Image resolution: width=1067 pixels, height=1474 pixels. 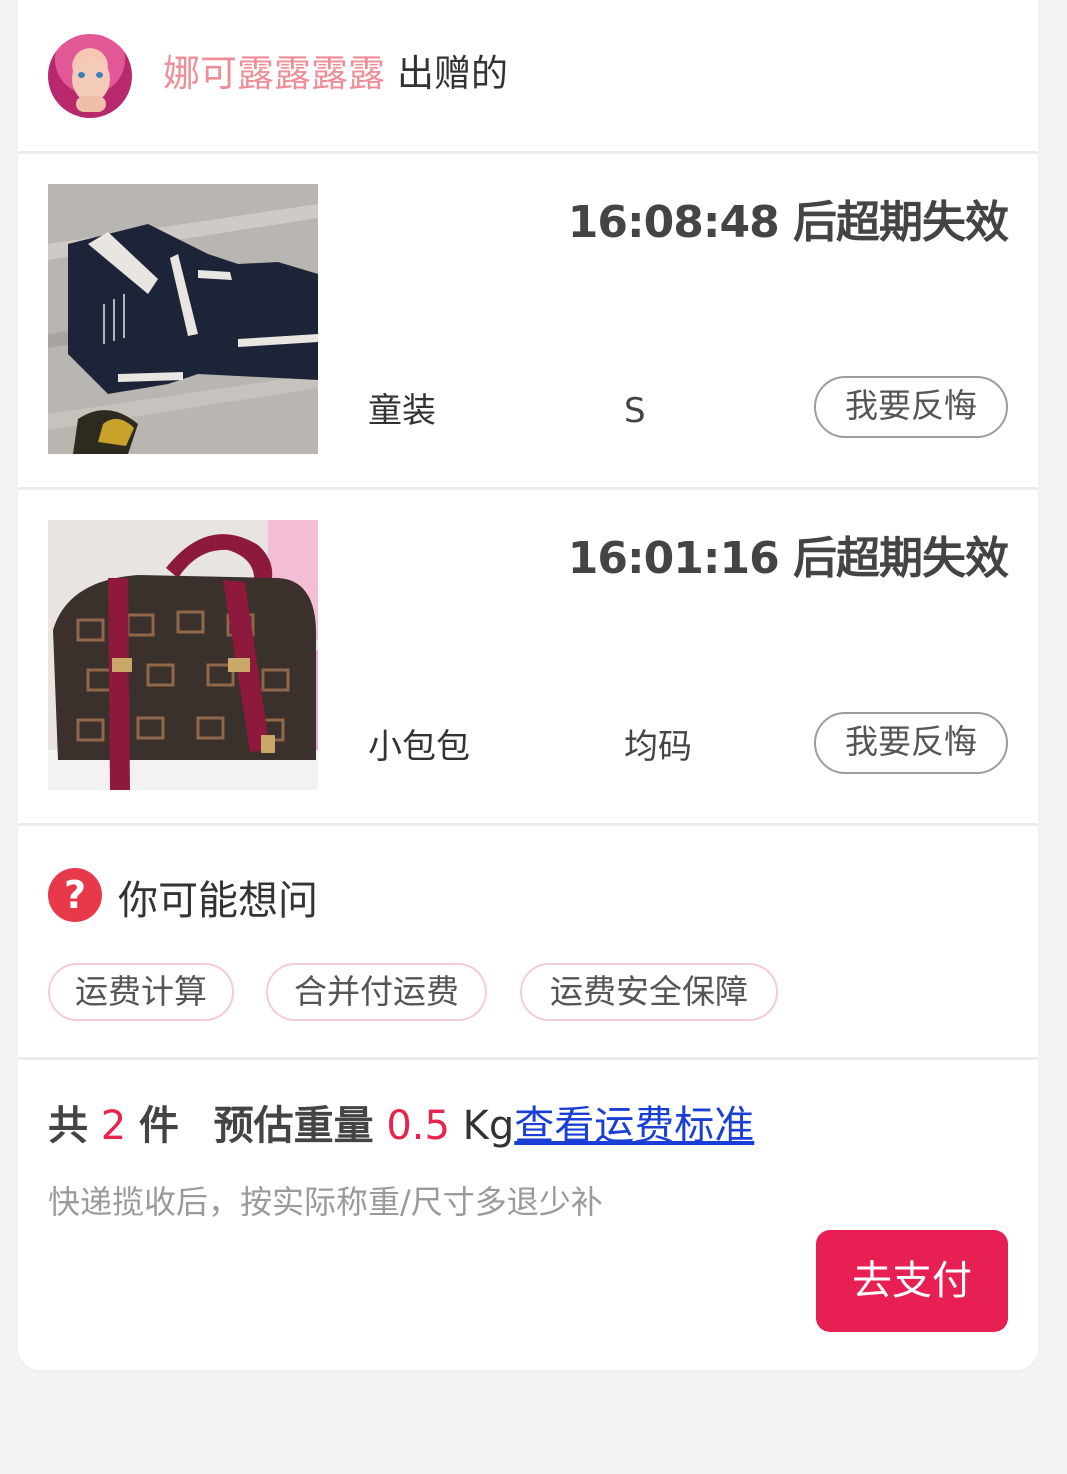 What do you see at coordinates (528, 76) in the screenshot?
I see `donor-header: 娜可露露露露 出赠的` at bounding box center [528, 76].